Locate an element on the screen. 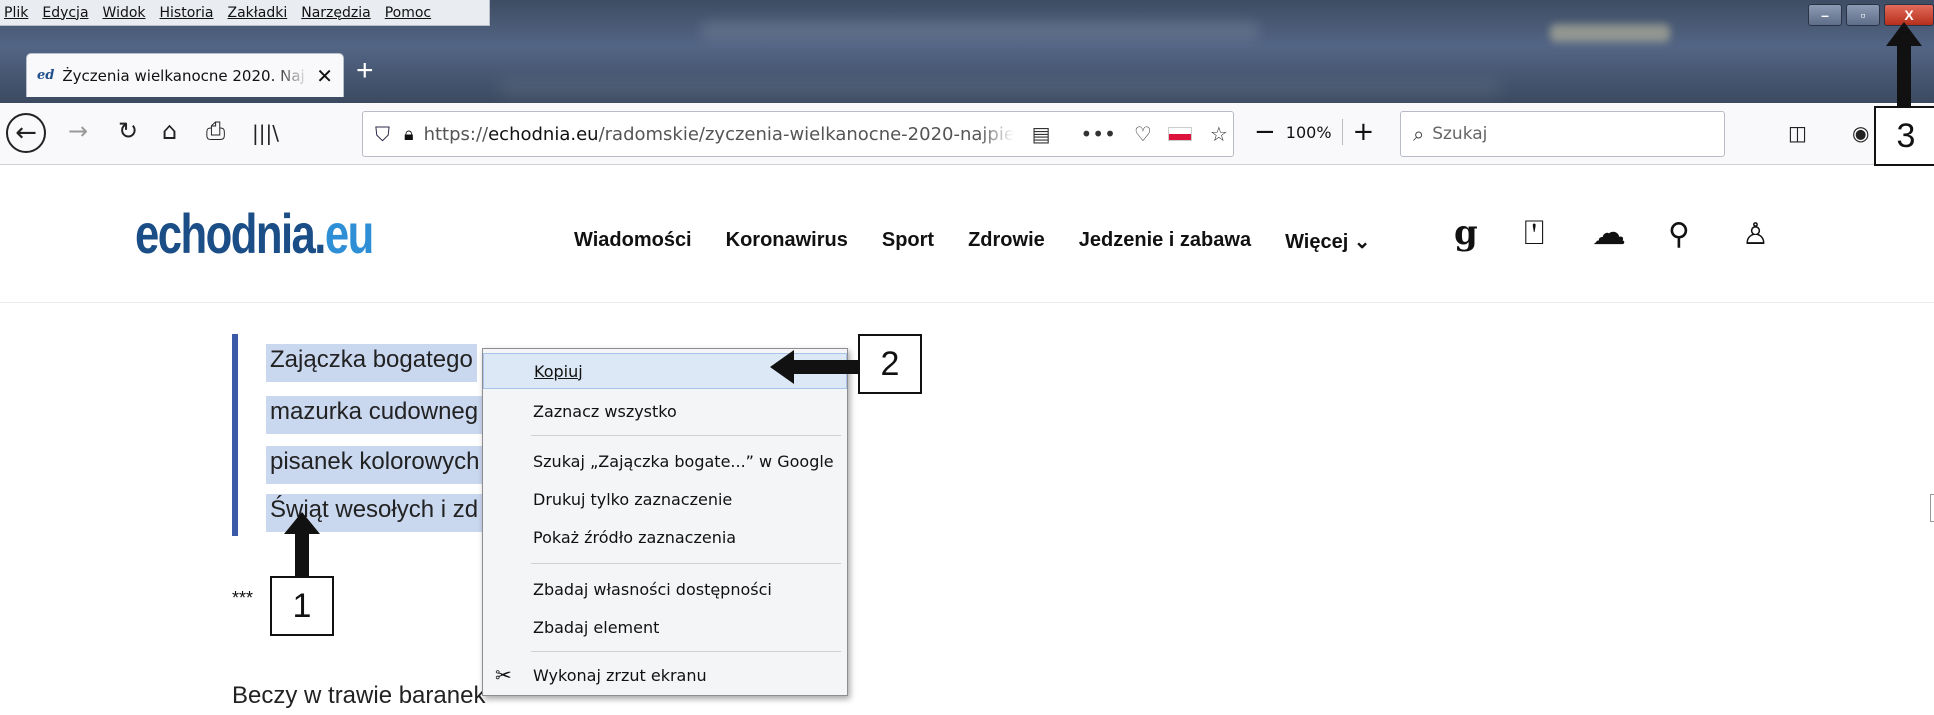 The width and height of the screenshot is (1934, 715). site-favicon: ed is located at coordinates (46, 75).